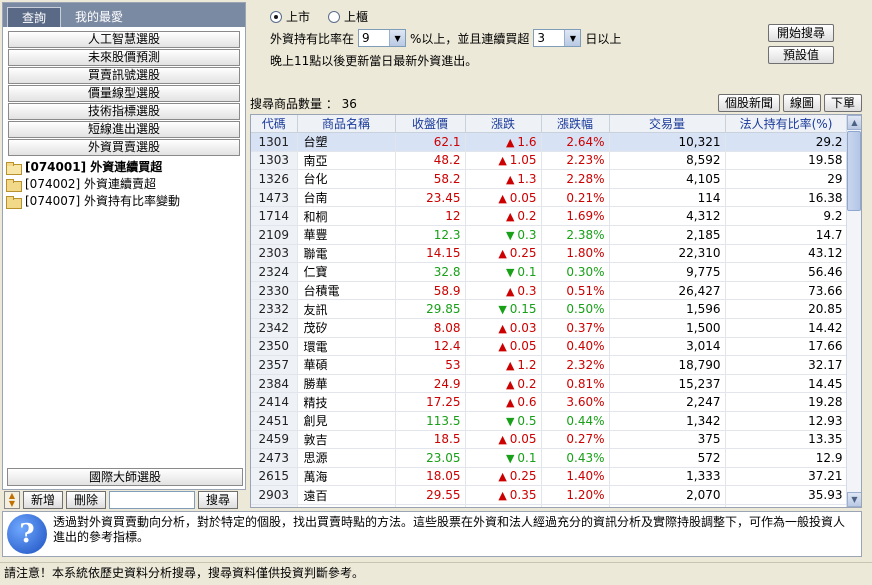 The image size is (872, 585). I want to click on col-ratio: 法人持有比率(%), so click(786, 124).